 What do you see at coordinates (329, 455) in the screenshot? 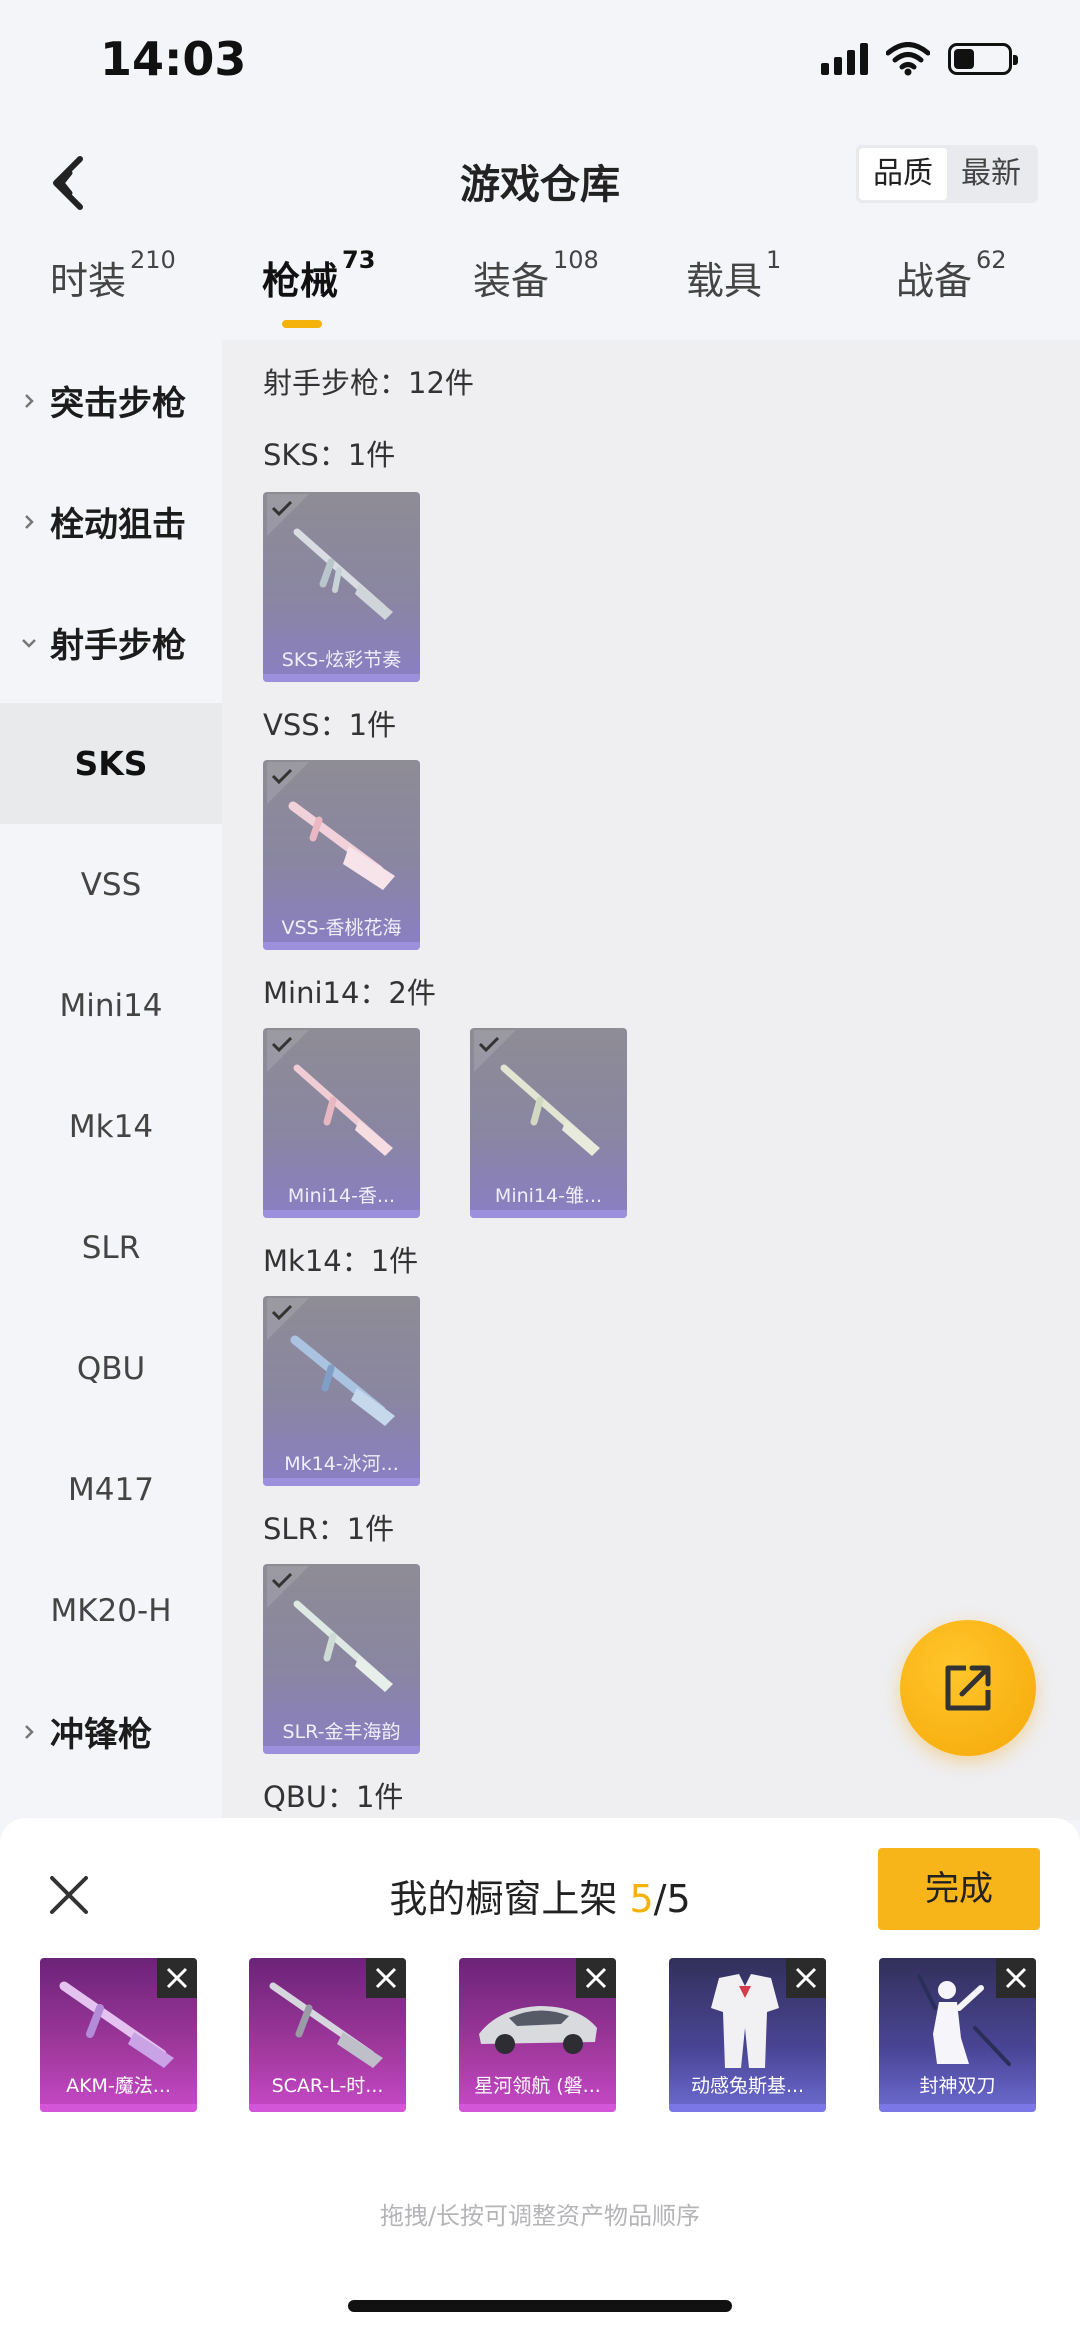
I see `section-label-sks: SKS：1件` at bounding box center [329, 455].